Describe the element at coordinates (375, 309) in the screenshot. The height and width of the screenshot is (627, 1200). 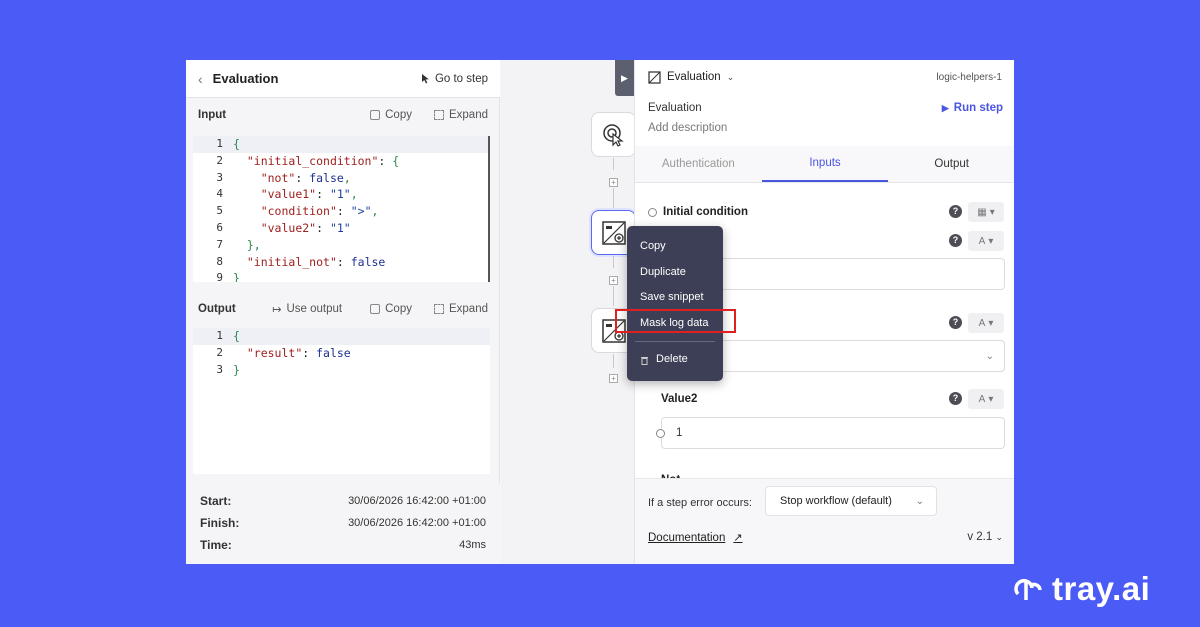
I see `copy-icon` at that location.